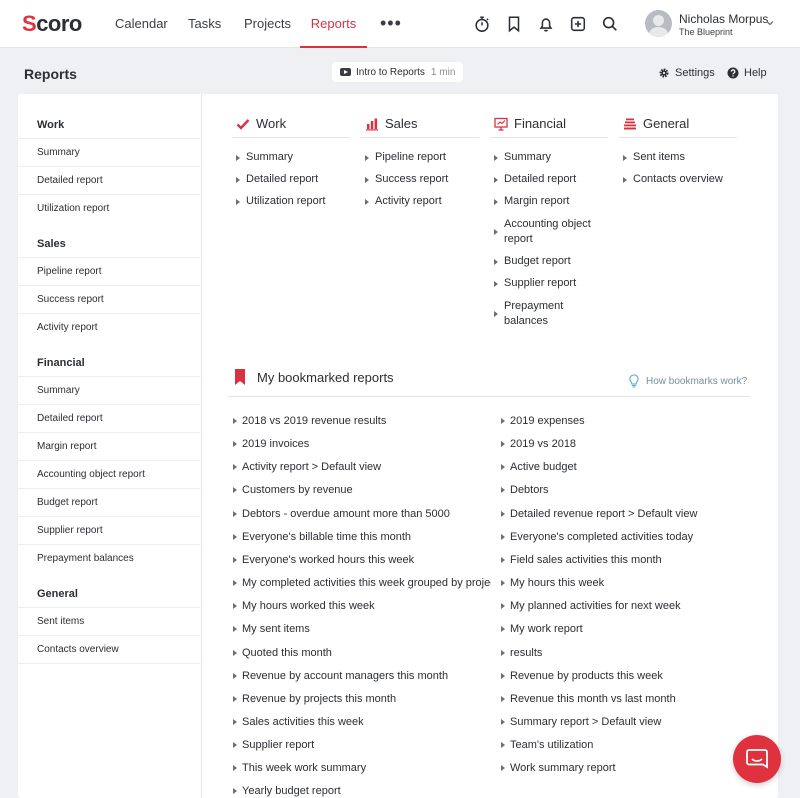 The width and height of the screenshot is (800, 798). I want to click on fin-link-accounting: Accounting object report, so click(551, 232).